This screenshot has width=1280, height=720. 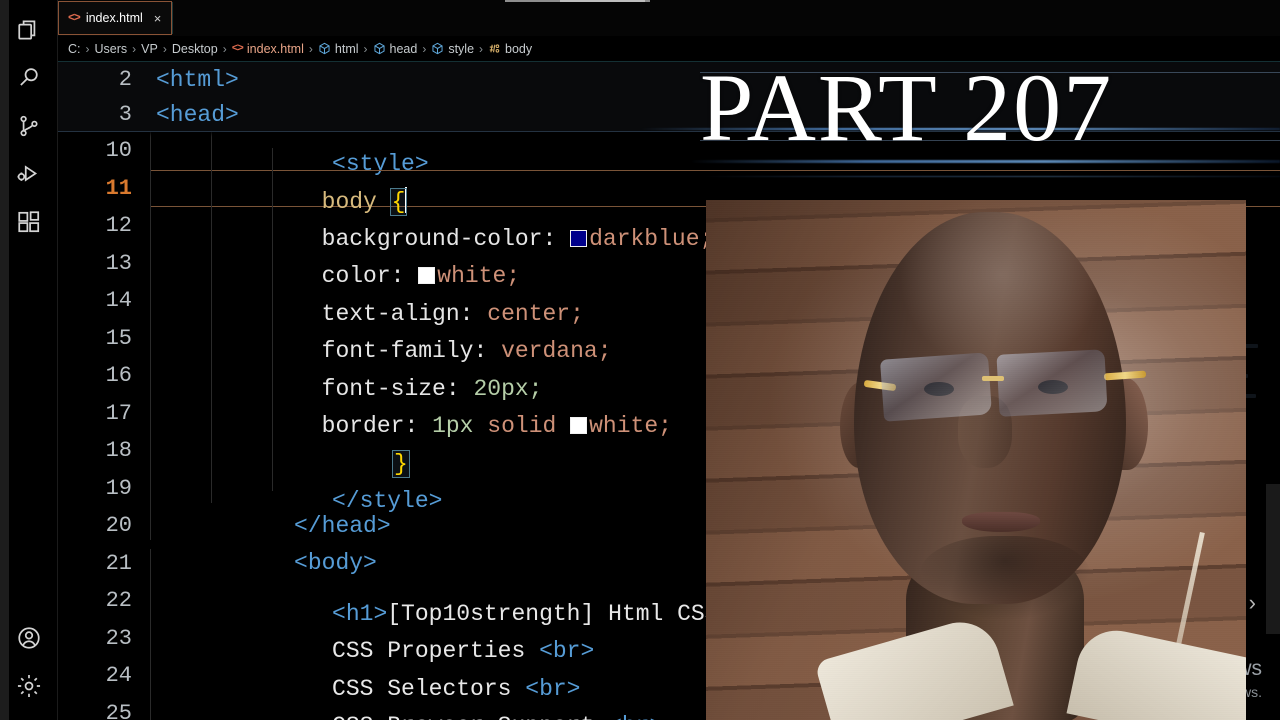 I want to click on line-number: 20, so click(x=118, y=526).